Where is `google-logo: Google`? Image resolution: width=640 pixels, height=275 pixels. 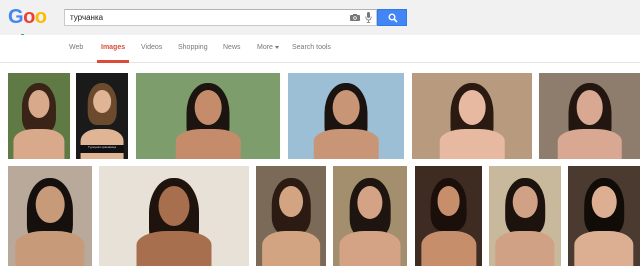 google-logo: Google is located at coordinates (33, 29).